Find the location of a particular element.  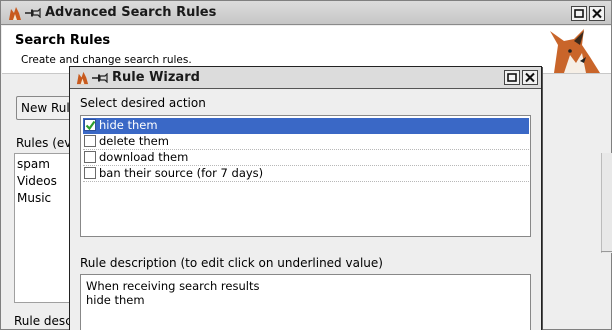

close-button is located at coordinates (597, 13).